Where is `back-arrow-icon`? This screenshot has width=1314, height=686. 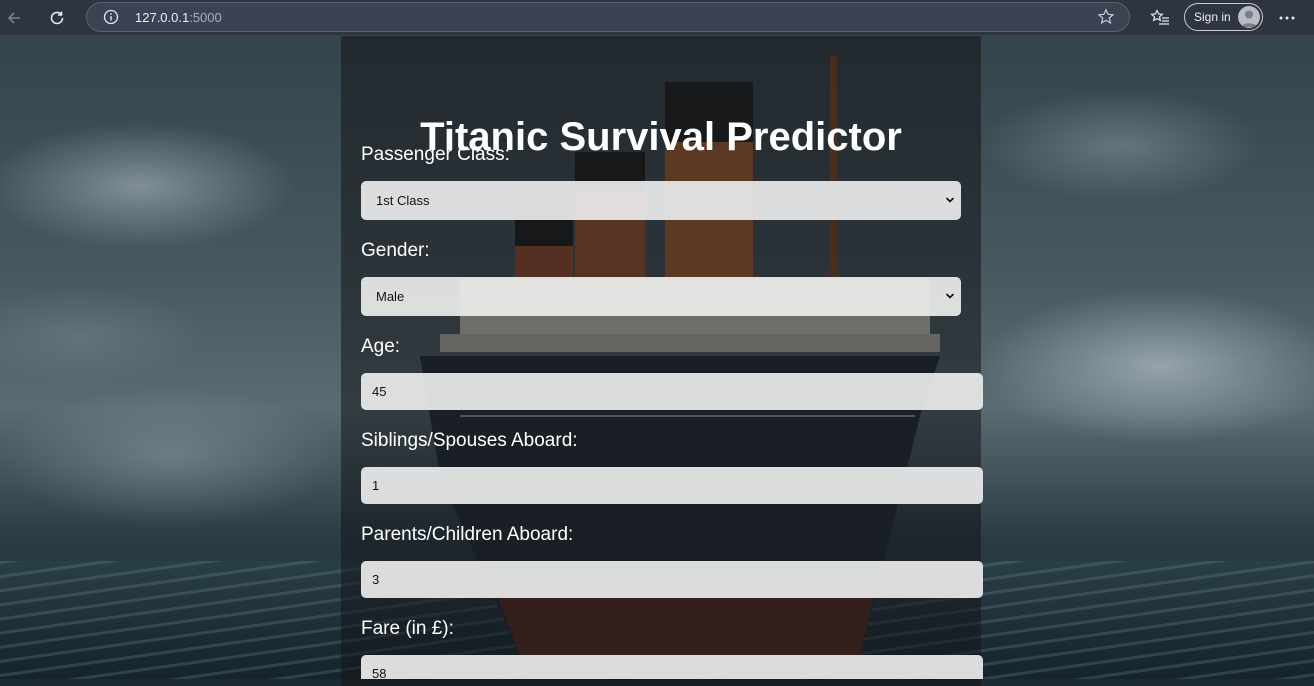
back-arrow-icon is located at coordinates (13, 18).